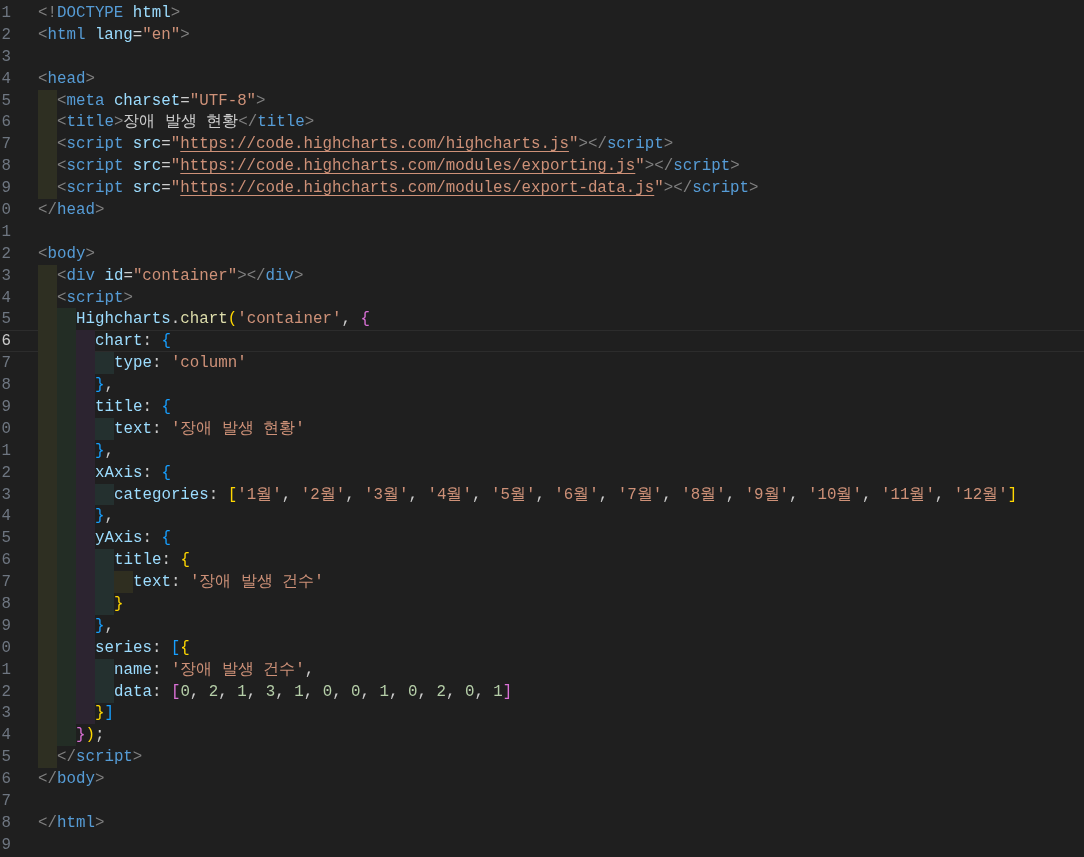 The image size is (1084, 857). I want to click on code-line: <html lang="en">, so click(114, 35).